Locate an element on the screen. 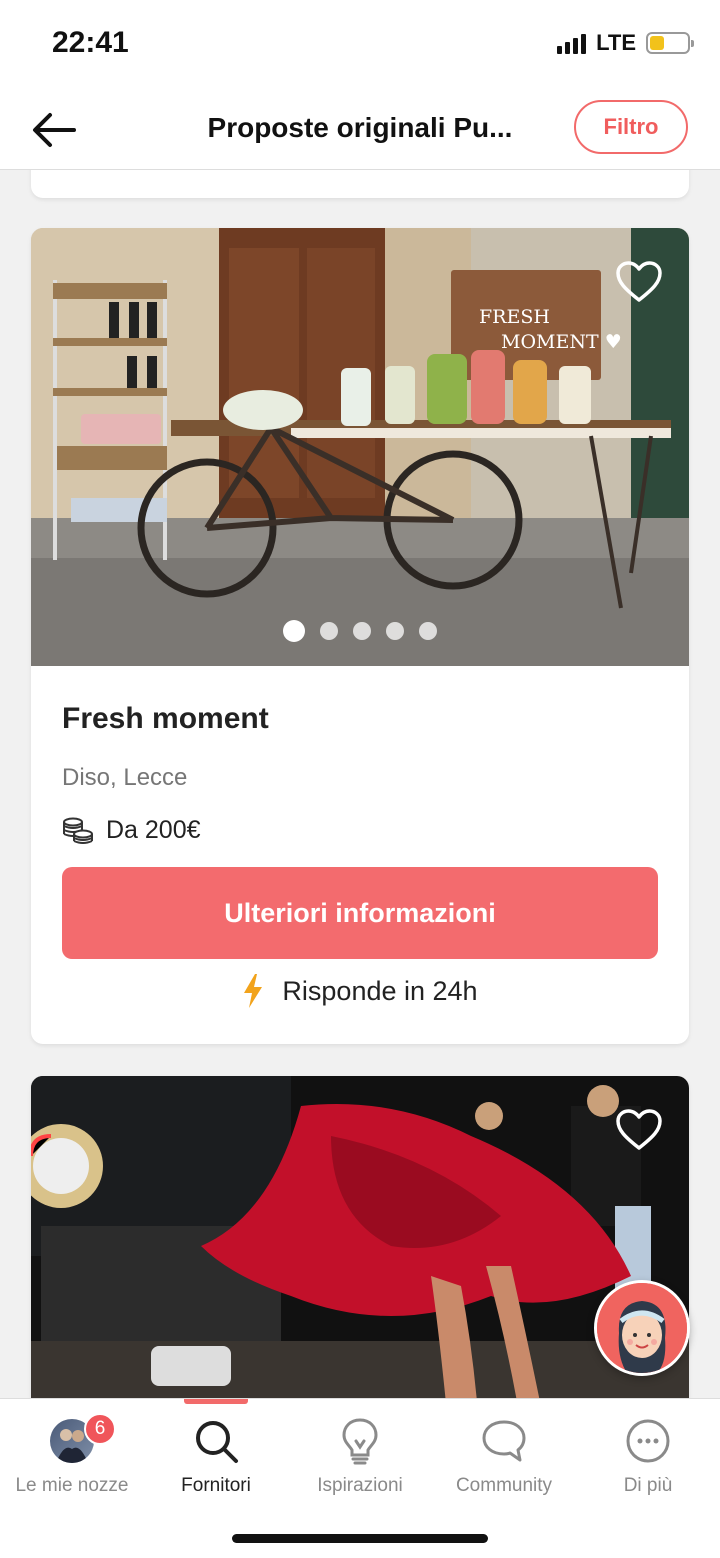 The height and width of the screenshot is (1558, 720). more-icon is located at coordinates (648, 1441).